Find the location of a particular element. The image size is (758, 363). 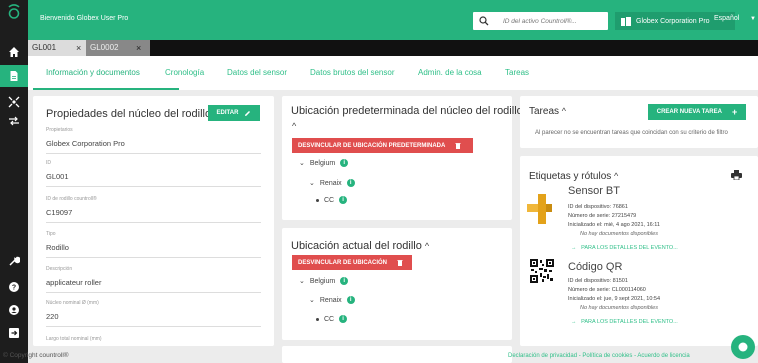

field-label-nominal-core: Núcleo nominal Ø (mm) is located at coordinates (72, 303).